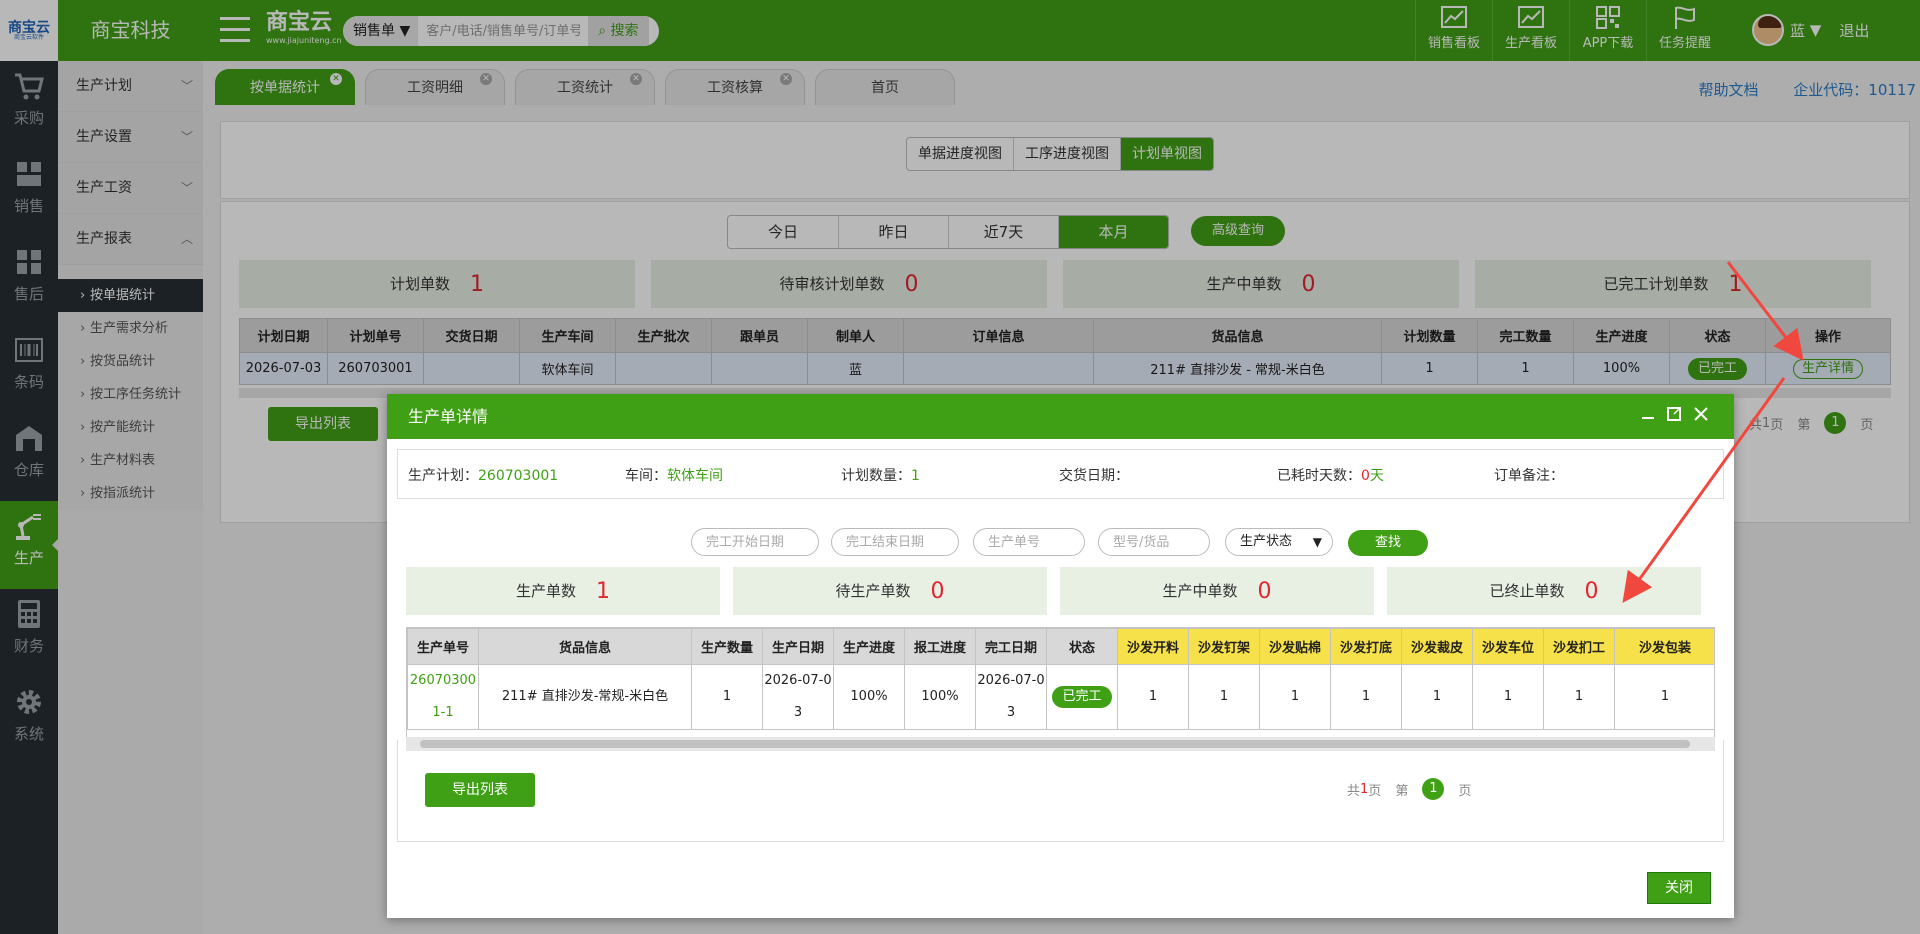  I want to click on plan-qty-value: 1, so click(915, 476).